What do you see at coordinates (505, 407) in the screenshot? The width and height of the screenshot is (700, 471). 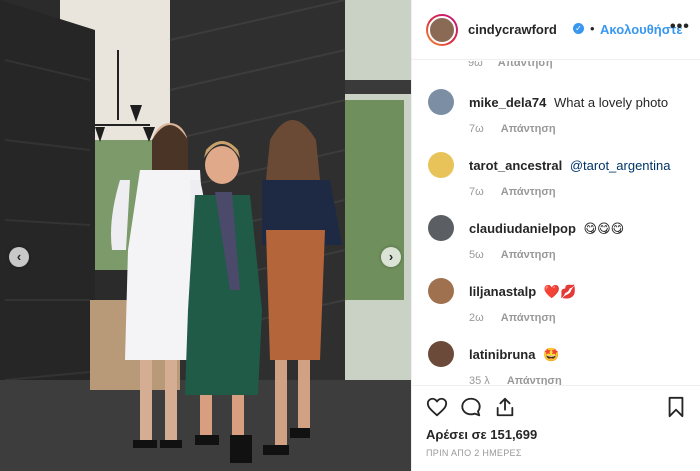 I see `share-icon` at bounding box center [505, 407].